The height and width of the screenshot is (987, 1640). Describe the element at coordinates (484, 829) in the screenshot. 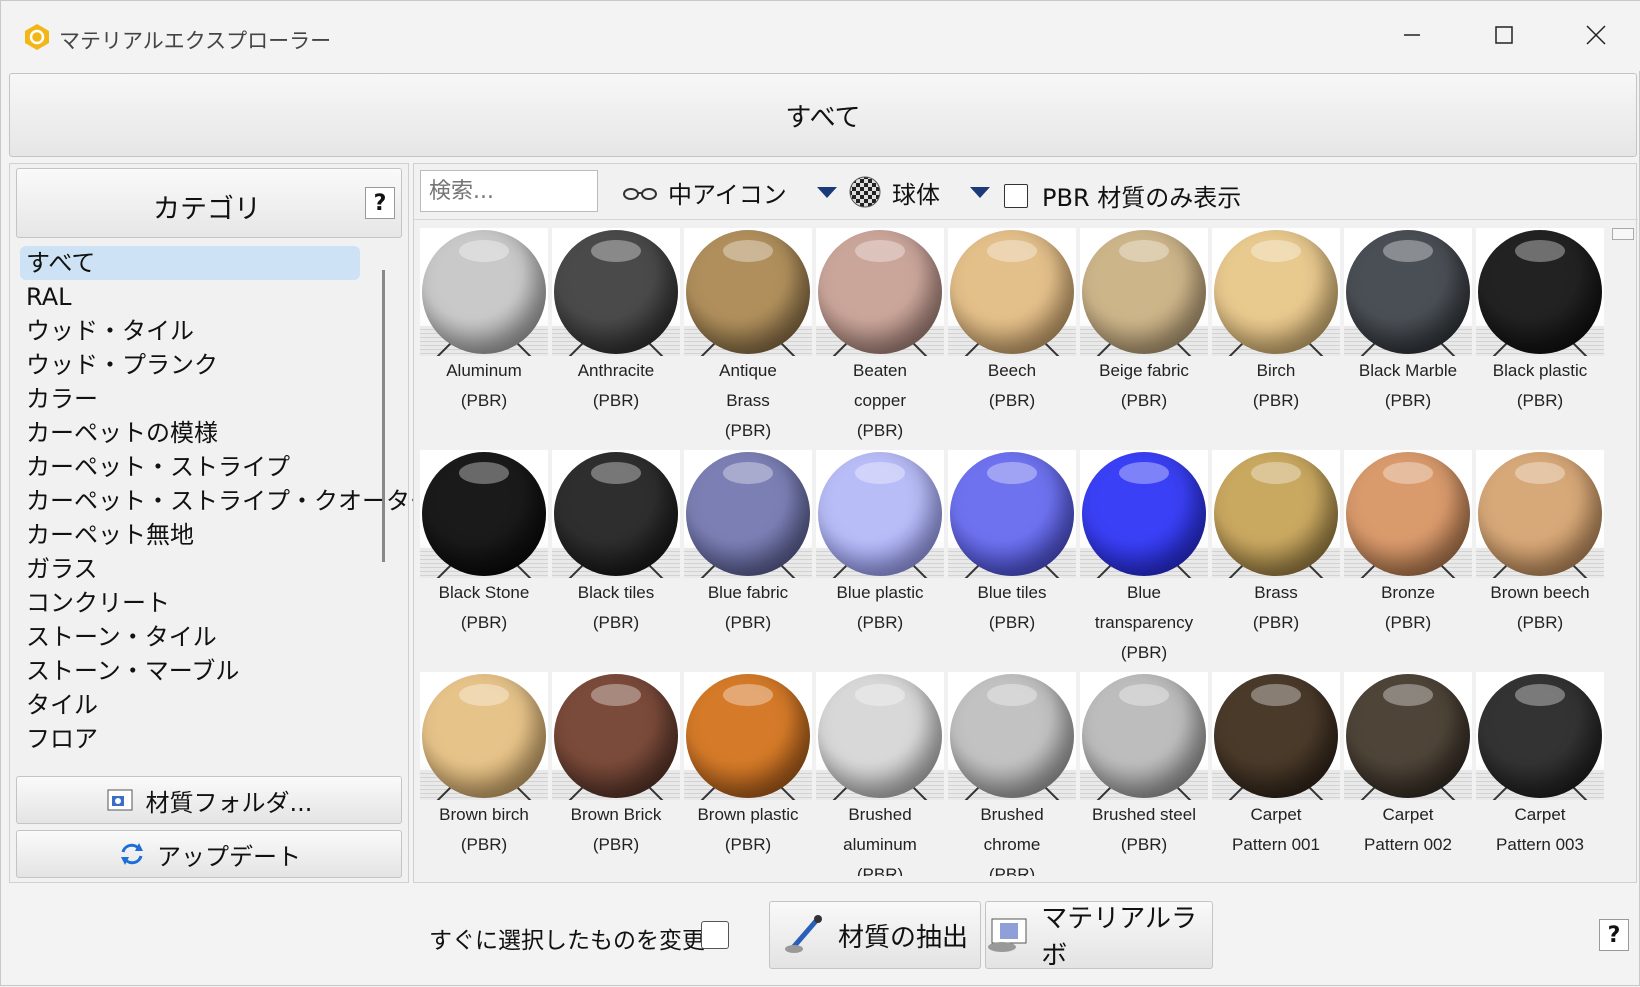

I see `material-name: Brown birch (PBR)` at that location.